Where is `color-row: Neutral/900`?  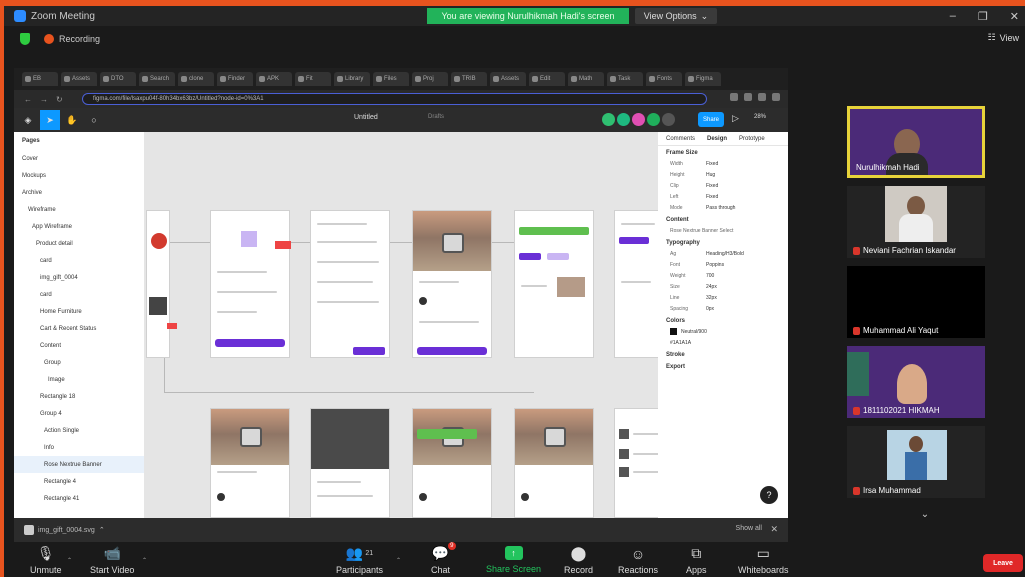
color-row: Neutral/900 is located at coordinates (723, 331).